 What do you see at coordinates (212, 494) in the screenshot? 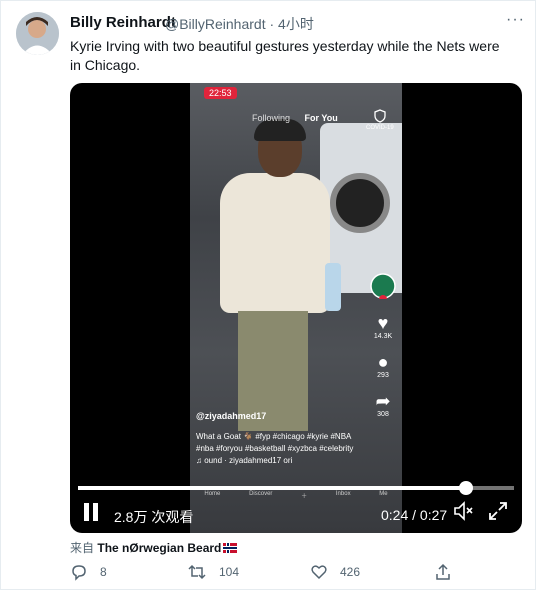
I see `tiktok-nav-home: Home` at bounding box center [212, 494].